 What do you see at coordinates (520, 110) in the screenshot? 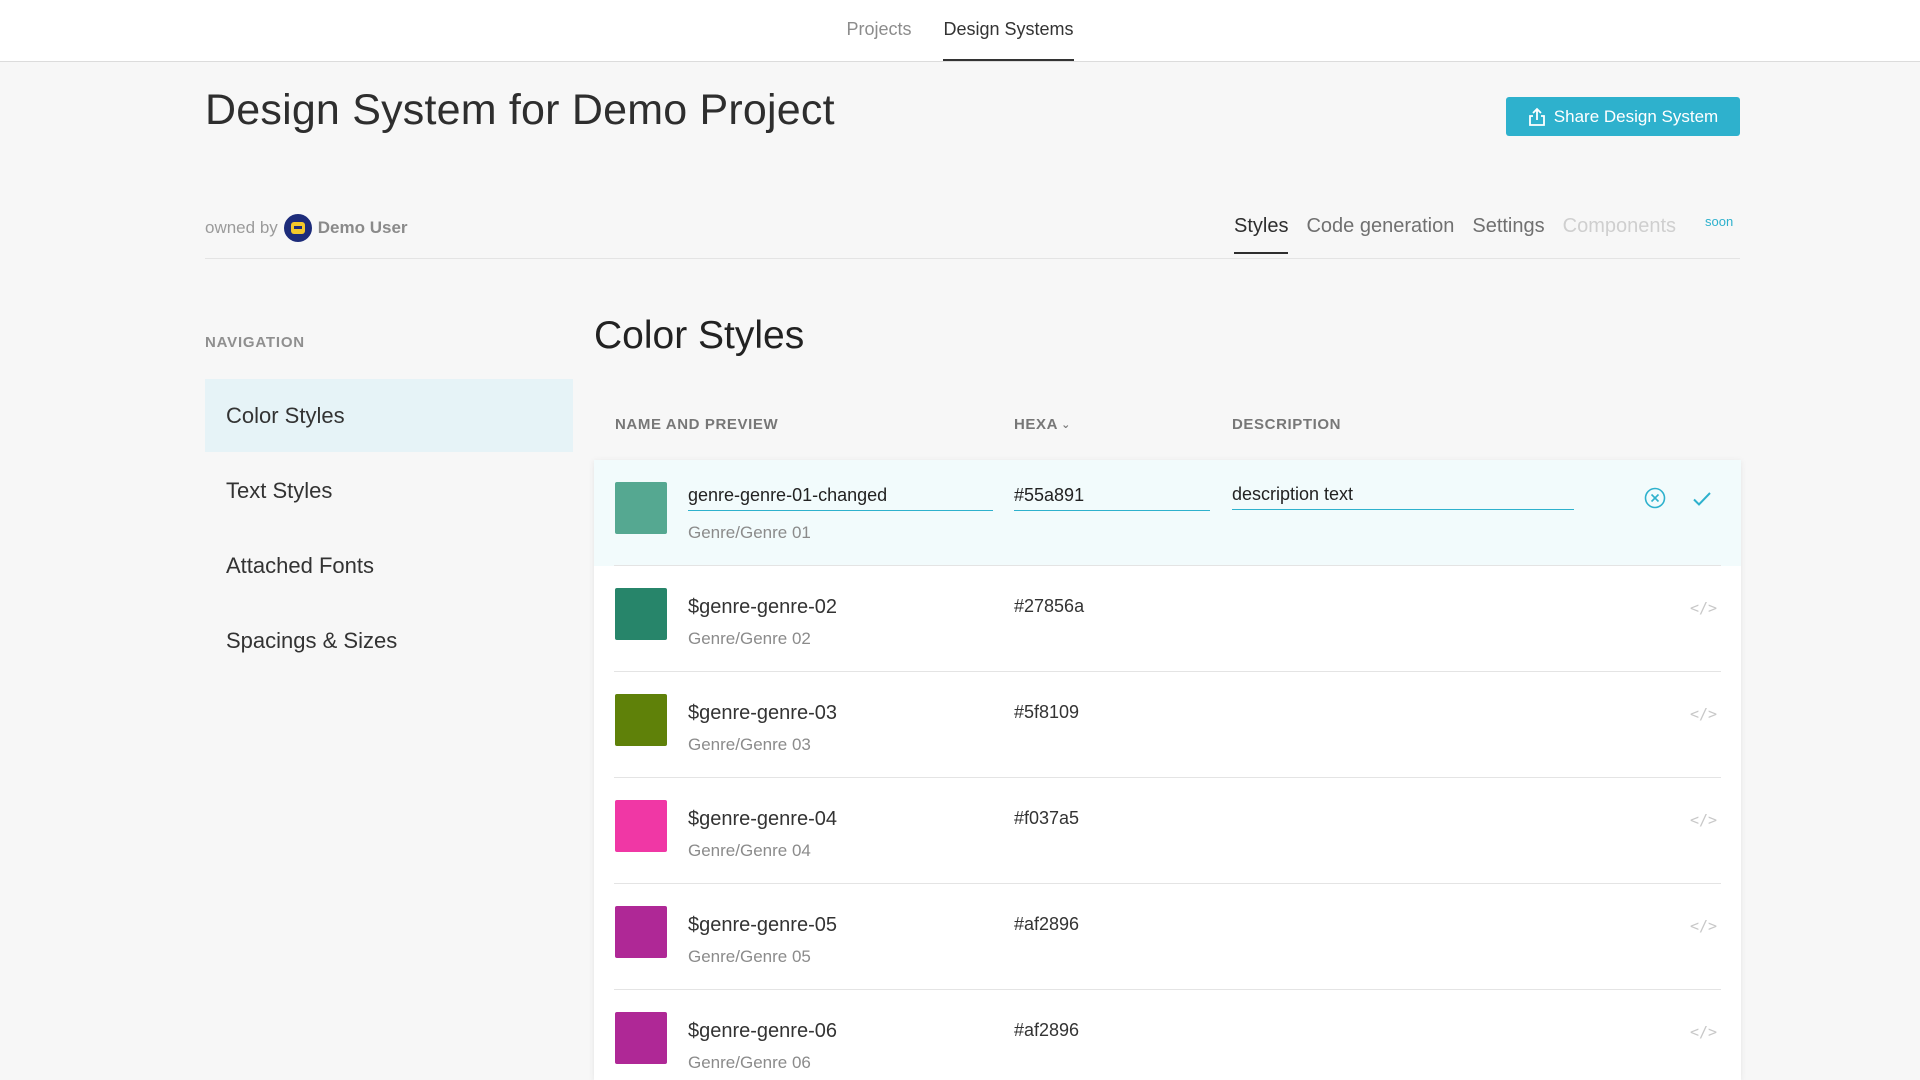
I see `page-title: Design System for Demo Project` at bounding box center [520, 110].